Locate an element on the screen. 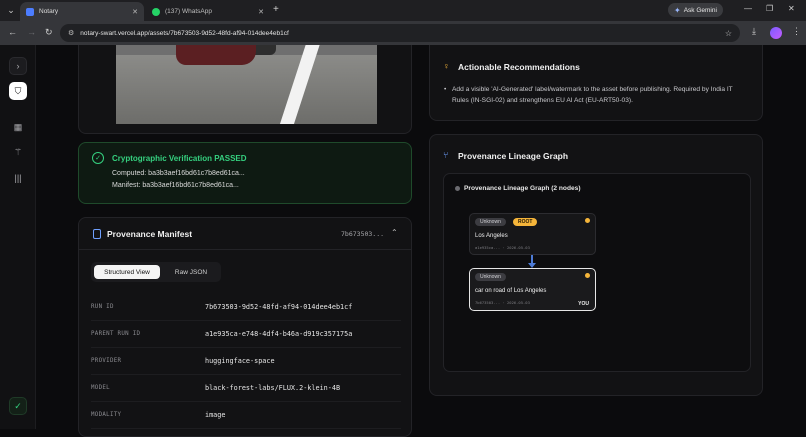 The image size is (806, 437). manifest-header: Provenance Manifest 7b673503... ⌃ is located at coordinates (245, 234).